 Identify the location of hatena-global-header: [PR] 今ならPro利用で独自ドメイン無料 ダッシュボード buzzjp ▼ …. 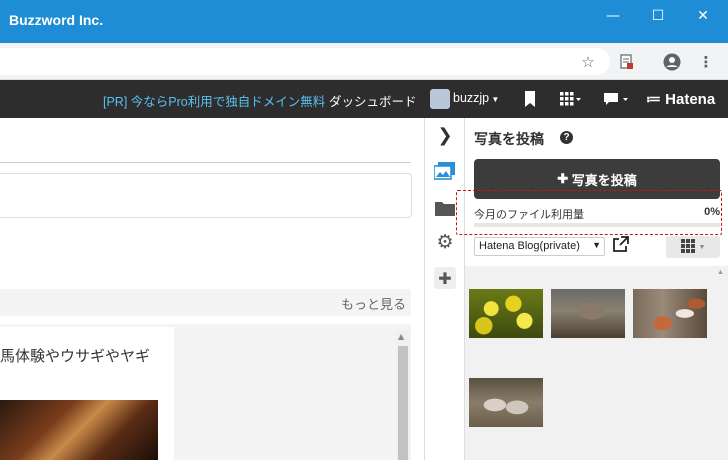
(364, 99).